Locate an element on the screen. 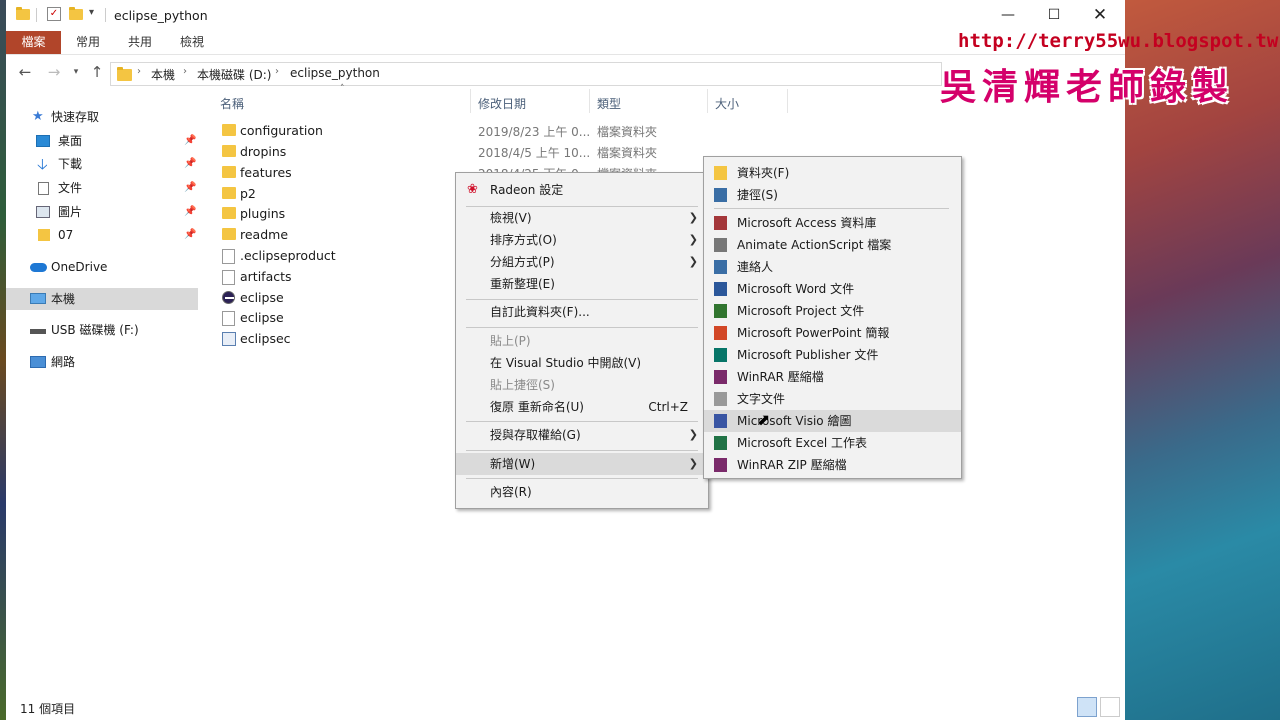 The height and width of the screenshot is (720, 1280). chevron-right-icon: › is located at coordinates (277, 71).